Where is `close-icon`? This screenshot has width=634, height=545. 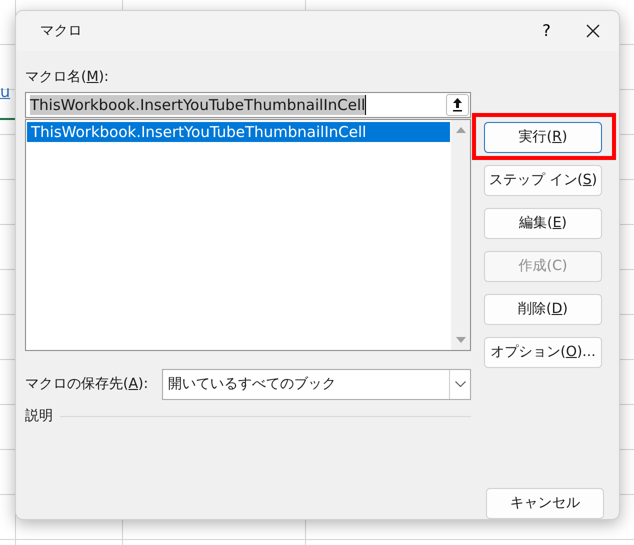
close-icon is located at coordinates (593, 31).